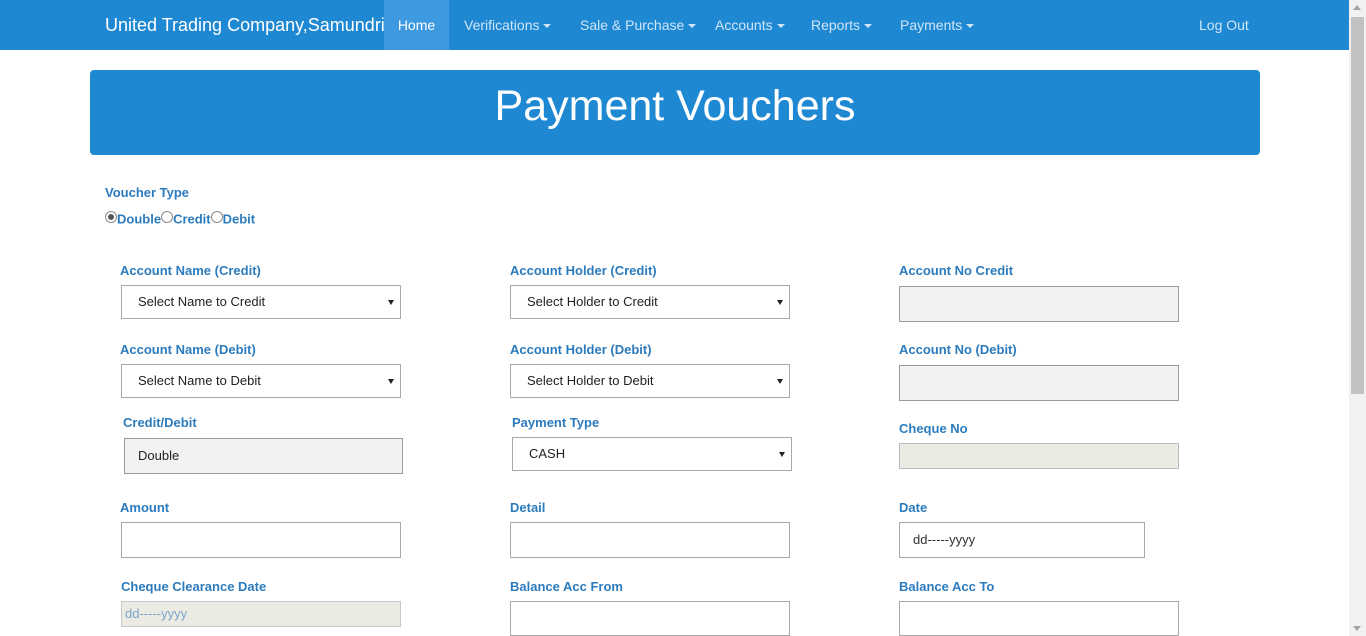 The image size is (1366, 636). Describe the element at coordinates (933, 428) in the screenshot. I see `cheque-no-label: Cheque No` at that location.